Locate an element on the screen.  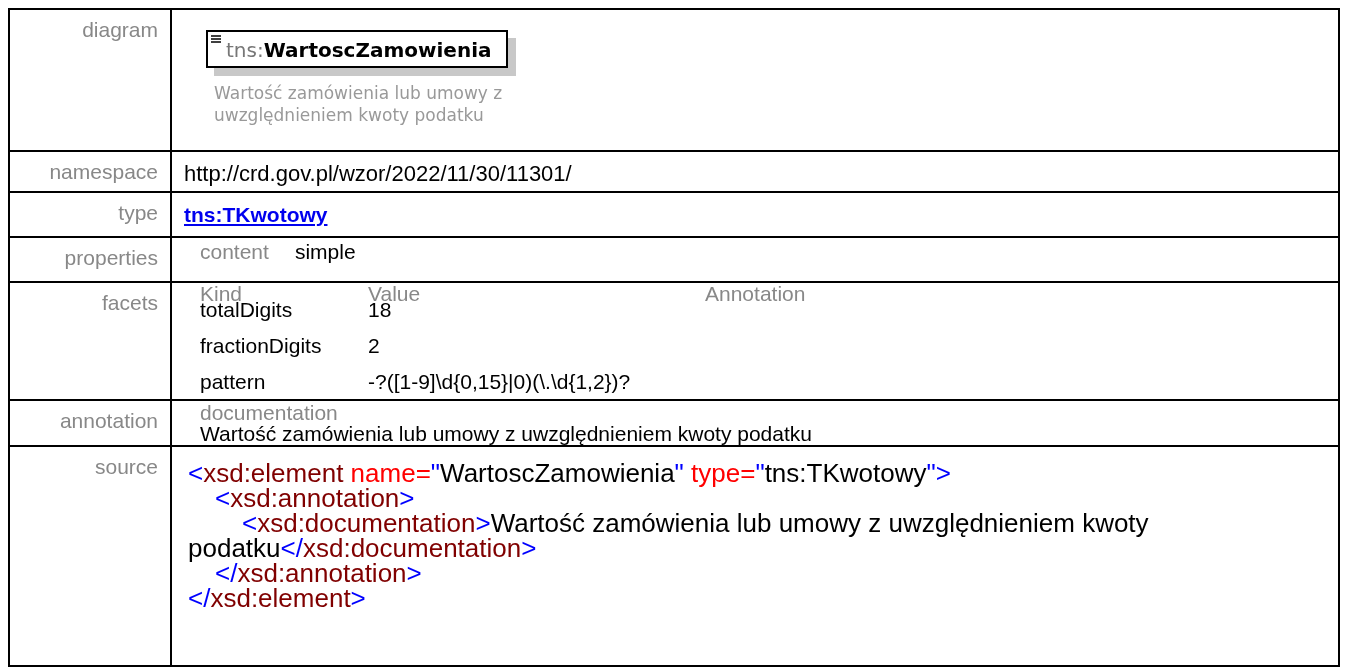
row-label: annotation is located at coordinates (108, 420).